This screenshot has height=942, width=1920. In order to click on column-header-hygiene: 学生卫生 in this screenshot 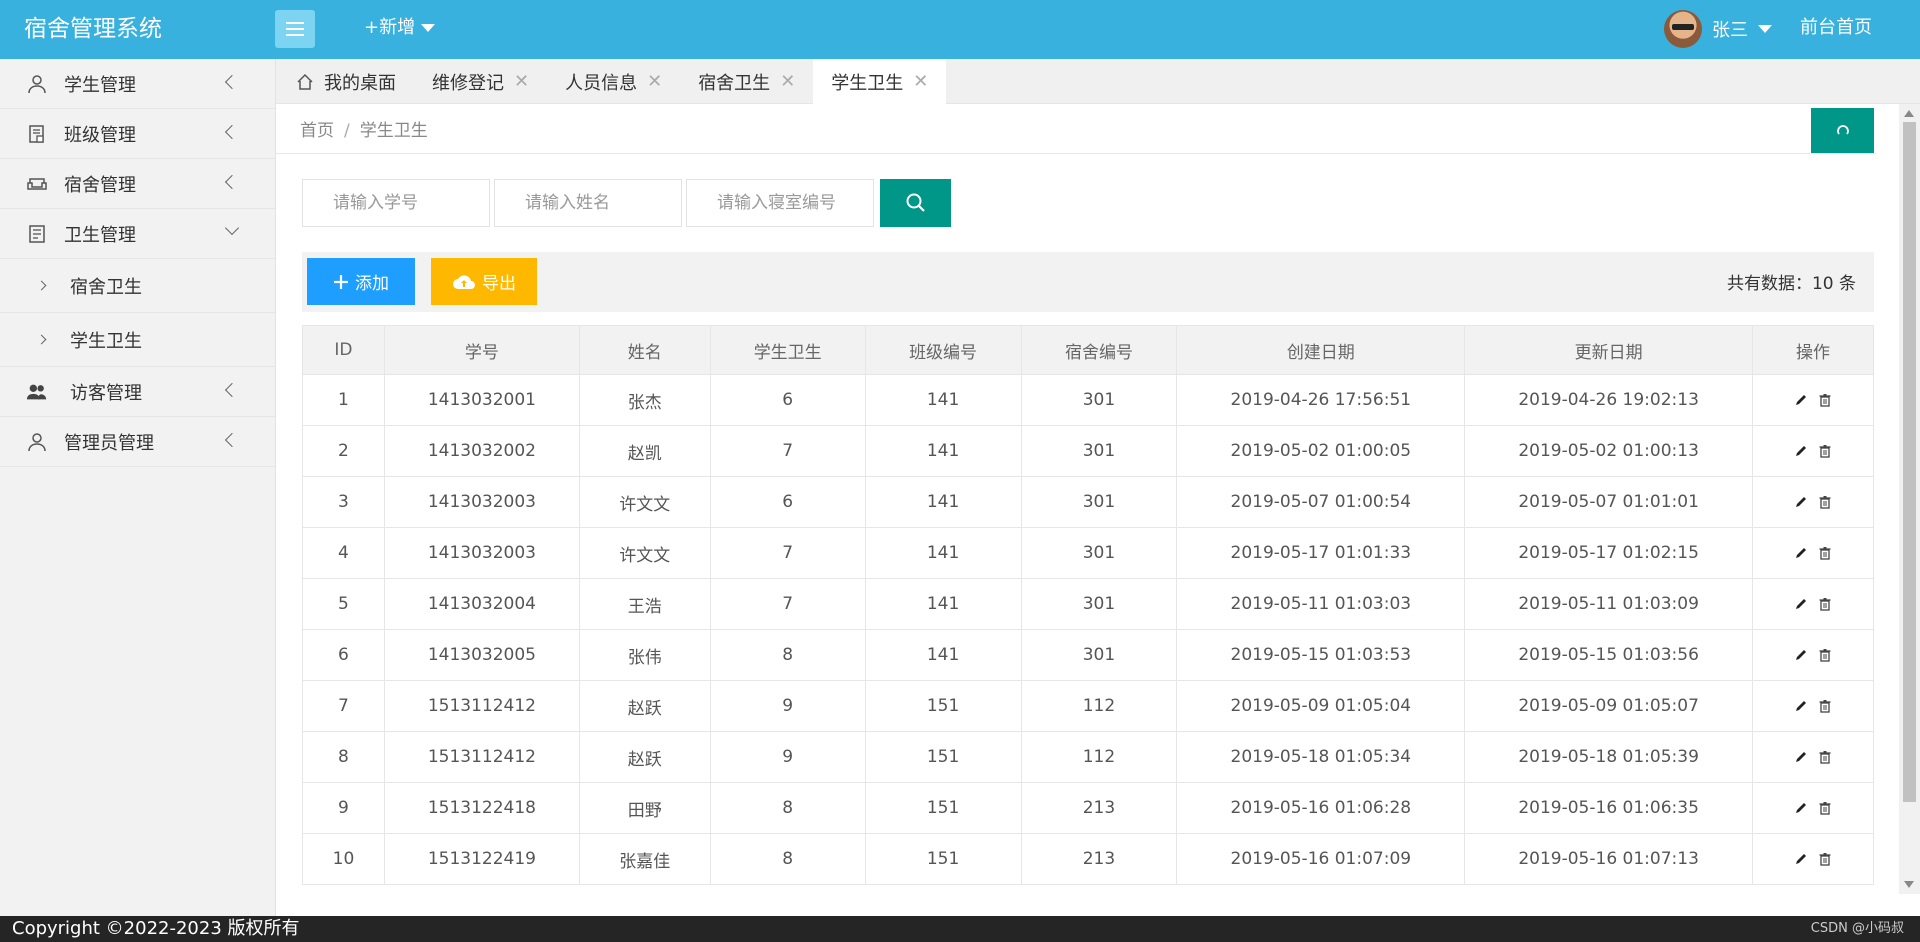, I will do `click(787, 350)`.